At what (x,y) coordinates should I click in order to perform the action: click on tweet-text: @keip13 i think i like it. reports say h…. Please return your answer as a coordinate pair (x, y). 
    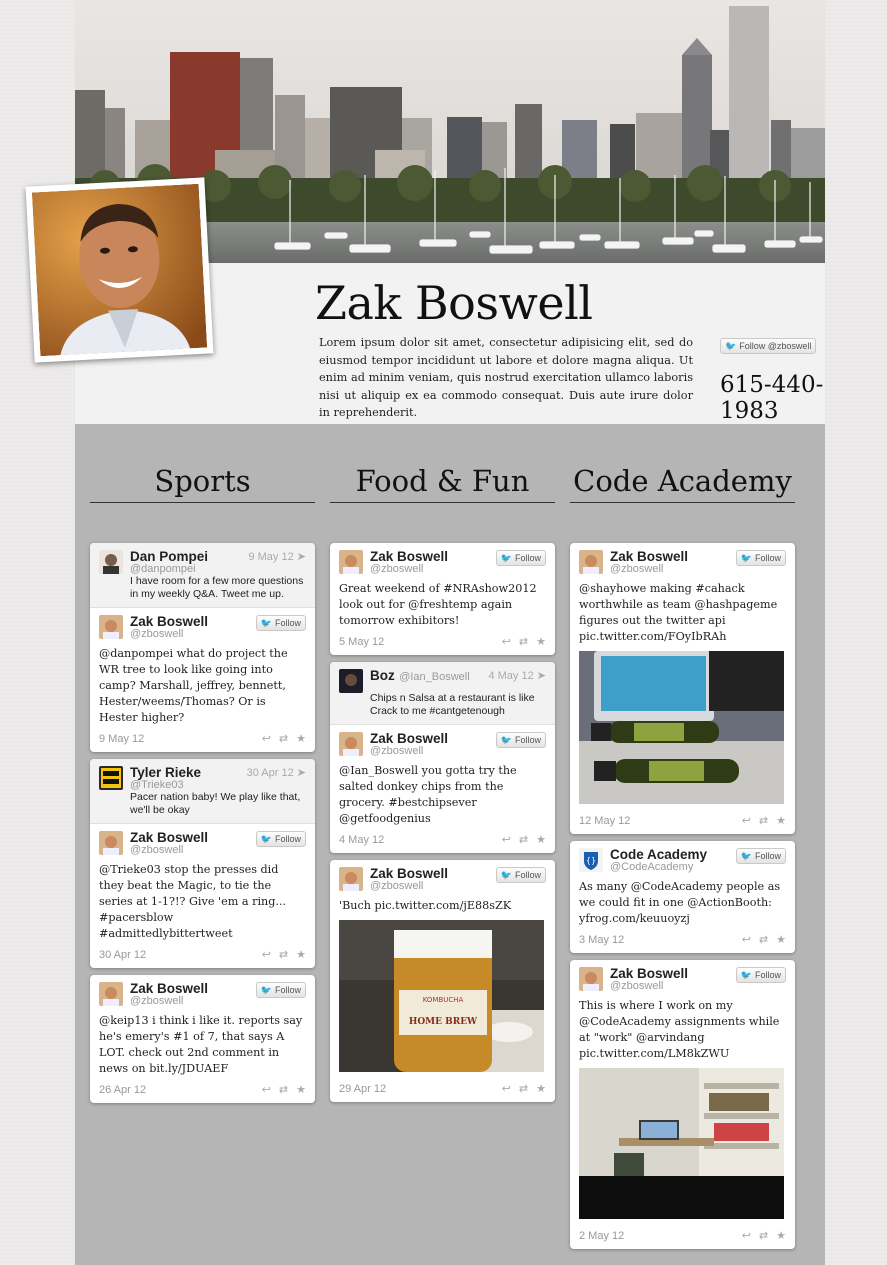
    Looking at the image, I should click on (201, 1044).